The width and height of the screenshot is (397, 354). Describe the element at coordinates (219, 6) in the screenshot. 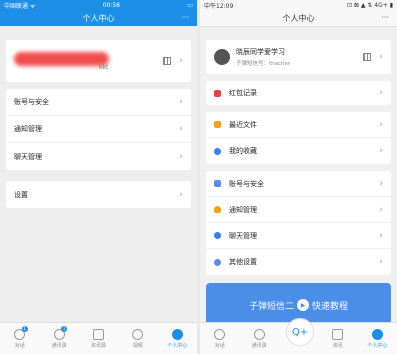

I see `time-text: 中午12:09` at that location.